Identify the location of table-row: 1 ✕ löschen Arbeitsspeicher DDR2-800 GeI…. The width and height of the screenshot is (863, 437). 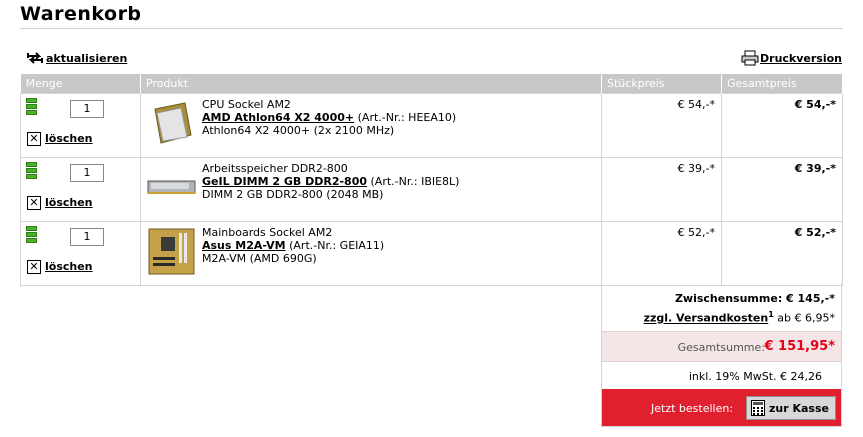
(431, 189).